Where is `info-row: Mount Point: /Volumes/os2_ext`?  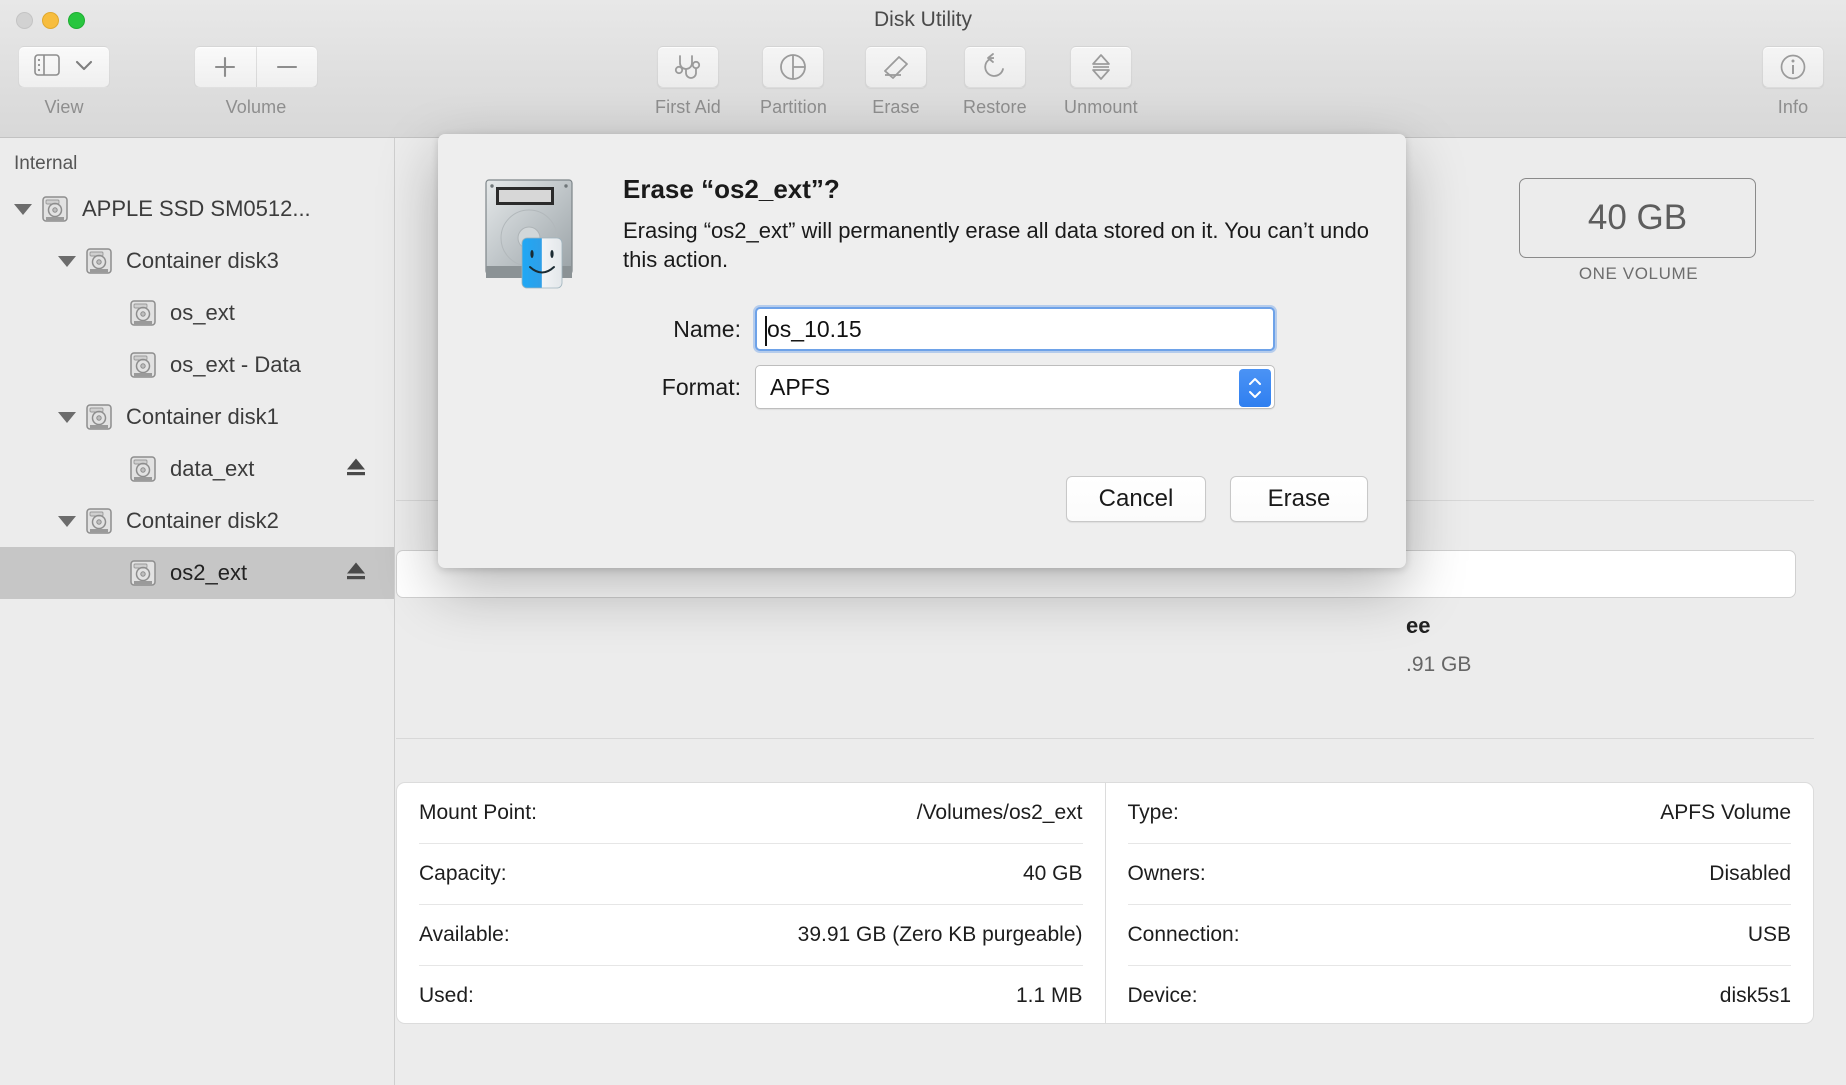 info-row: Mount Point: /Volumes/os2_ext is located at coordinates (751, 813).